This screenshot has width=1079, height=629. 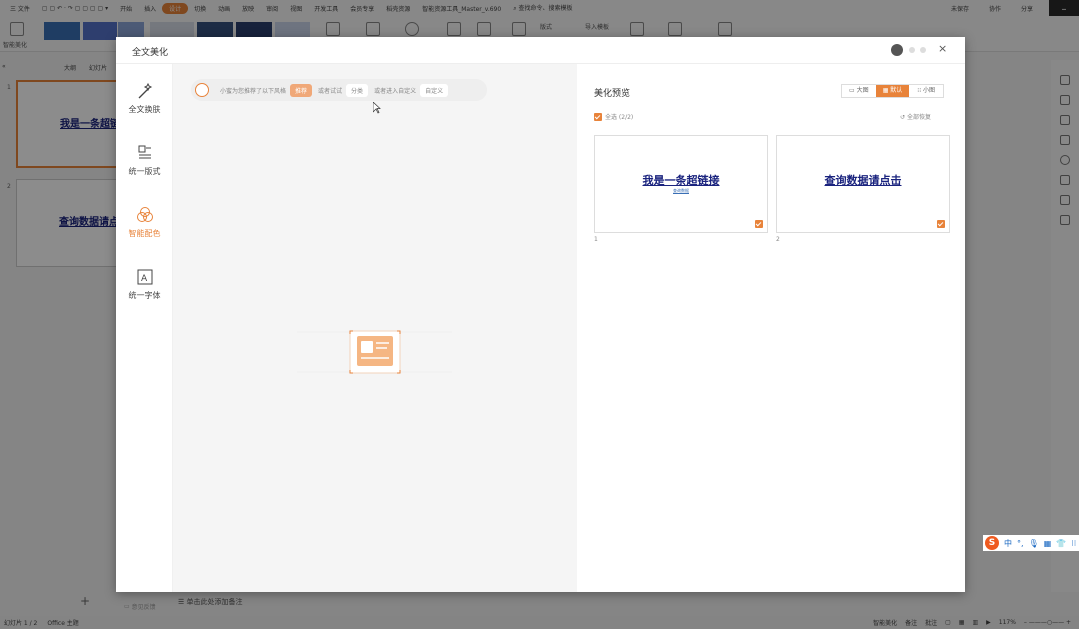 What do you see at coordinates (127, 606) in the screenshot?
I see `feedback-icon: ▭` at bounding box center [127, 606].